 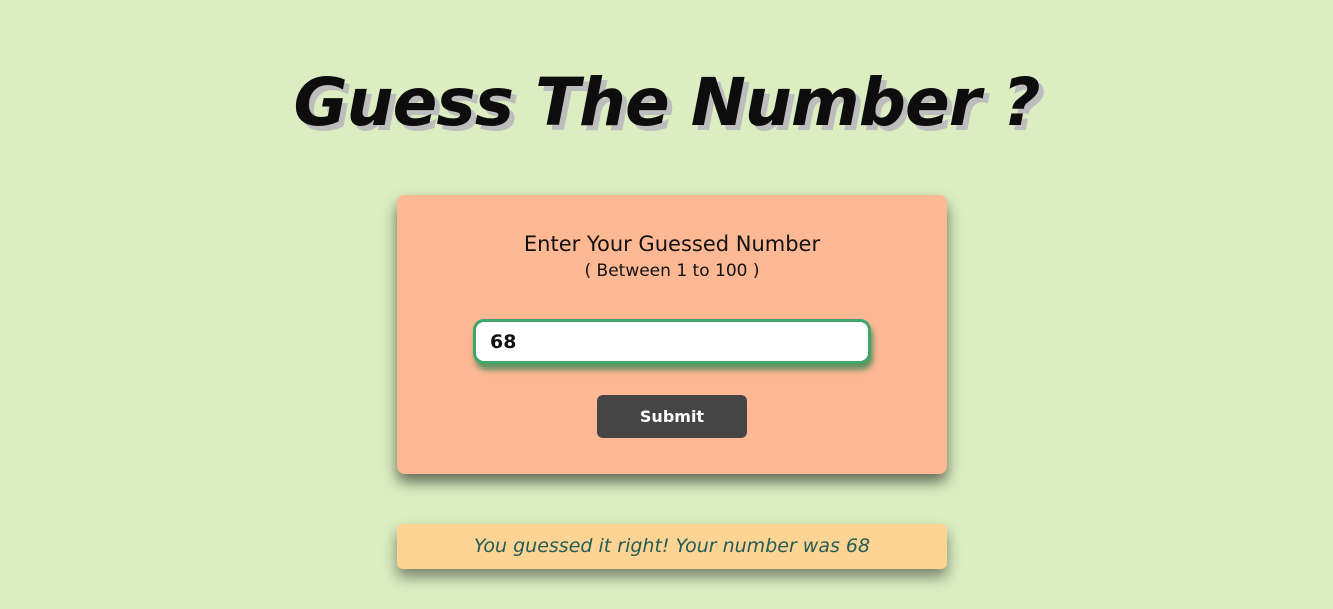 I want to click on guess-prompt: Enter Your Guessed Number, so click(x=672, y=244).